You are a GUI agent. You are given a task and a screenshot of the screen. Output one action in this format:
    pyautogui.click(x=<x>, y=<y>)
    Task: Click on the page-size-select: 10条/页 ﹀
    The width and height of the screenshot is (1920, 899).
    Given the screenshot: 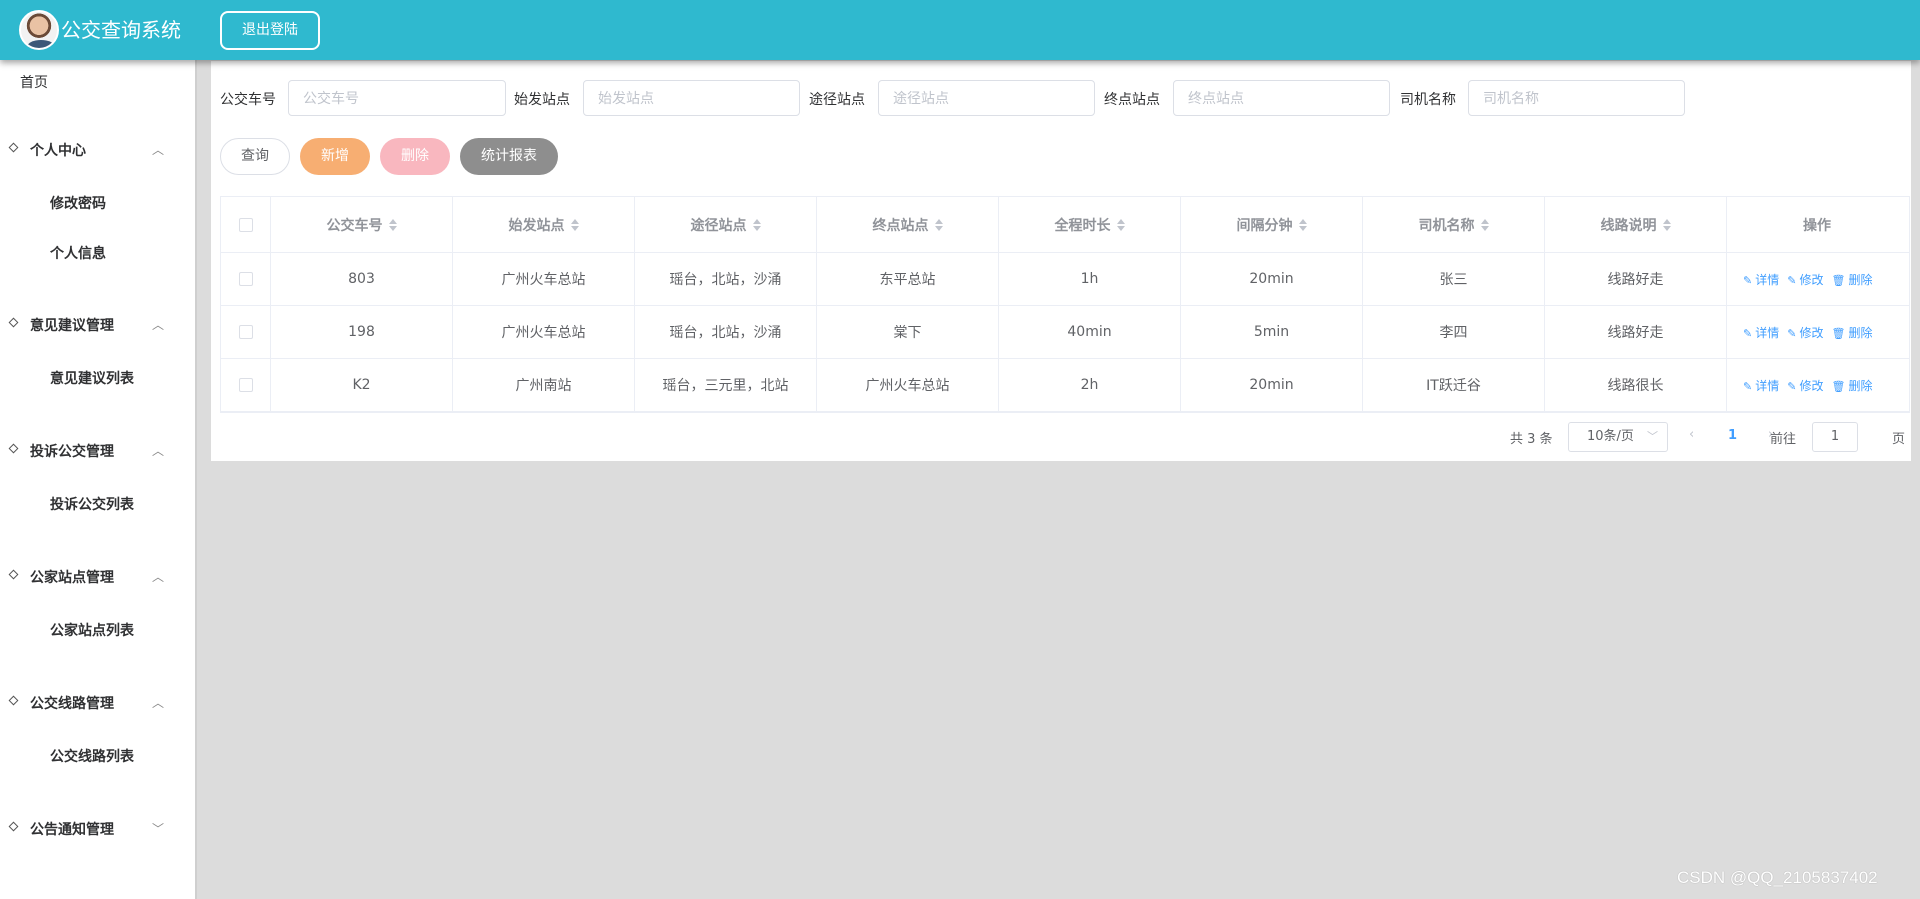 What is the action you would take?
    pyautogui.click(x=1618, y=437)
    